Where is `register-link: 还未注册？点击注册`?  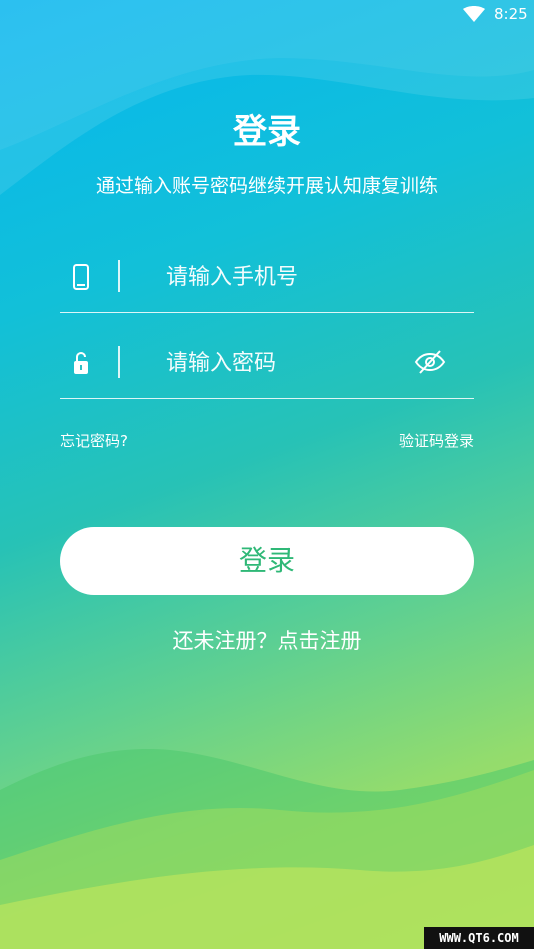
register-link: 还未注册？点击注册 is located at coordinates (267, 641).